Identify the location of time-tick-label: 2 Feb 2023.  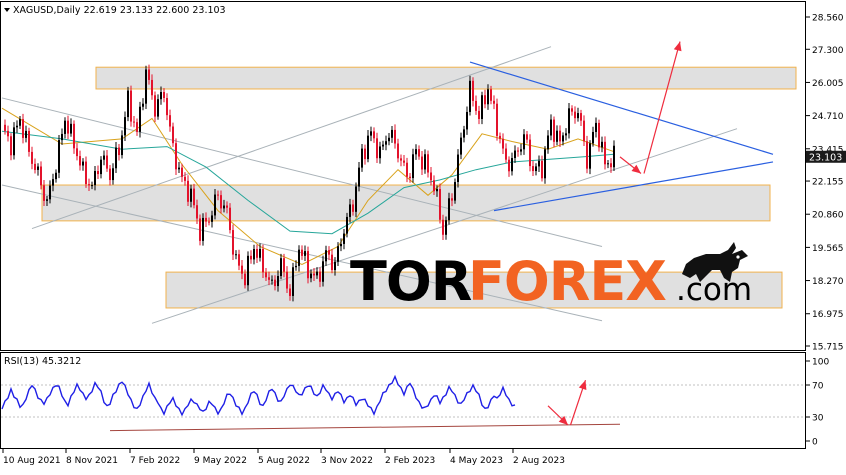
(410, 461).